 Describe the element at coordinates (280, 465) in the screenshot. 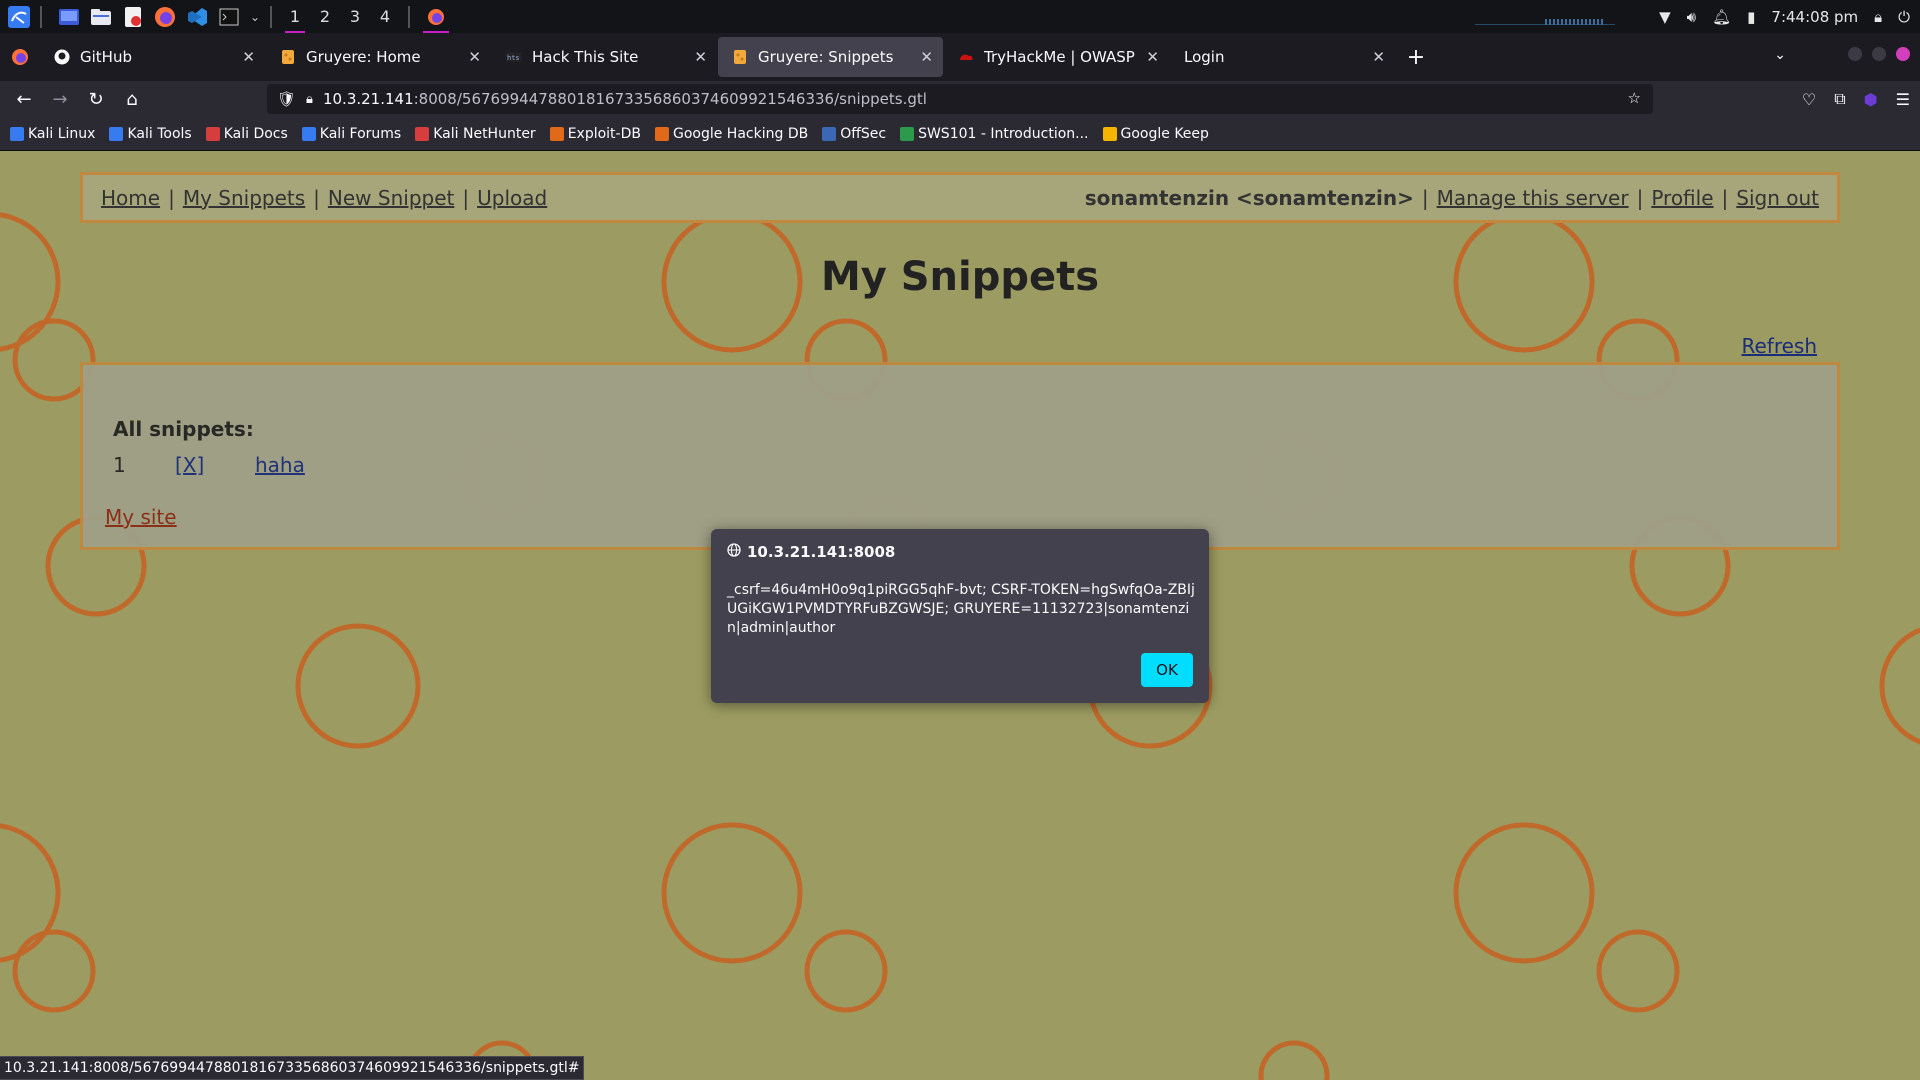

I see `snippet-link: haha` at that location.